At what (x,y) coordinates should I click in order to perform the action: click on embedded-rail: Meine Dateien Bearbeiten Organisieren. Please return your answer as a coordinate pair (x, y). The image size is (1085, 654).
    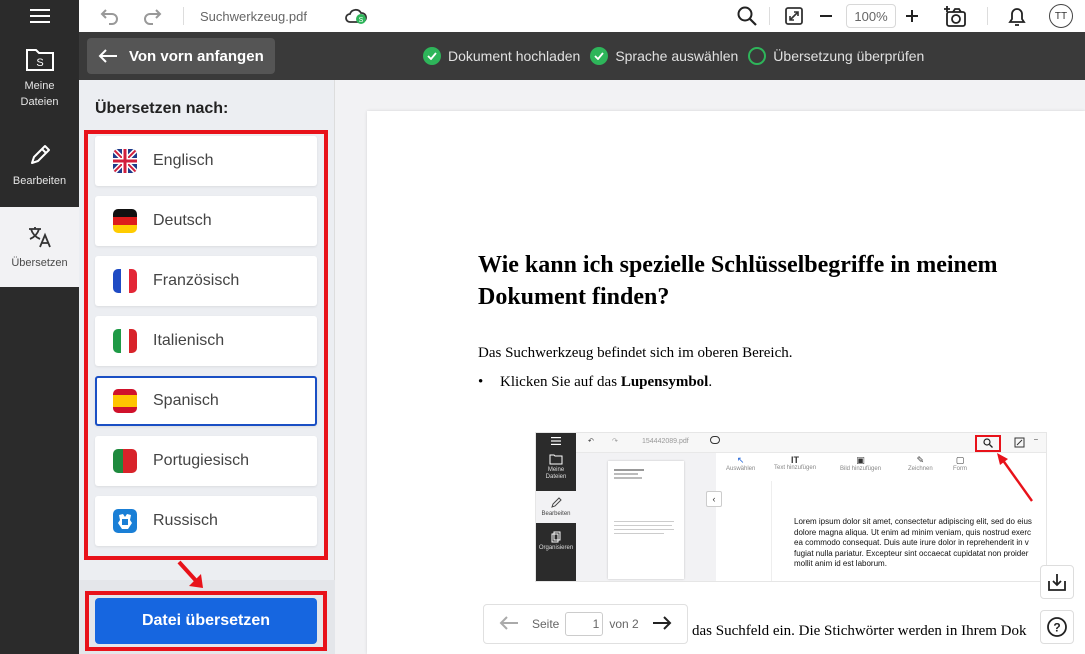
    Looking at the image, I should click on (556, 507).